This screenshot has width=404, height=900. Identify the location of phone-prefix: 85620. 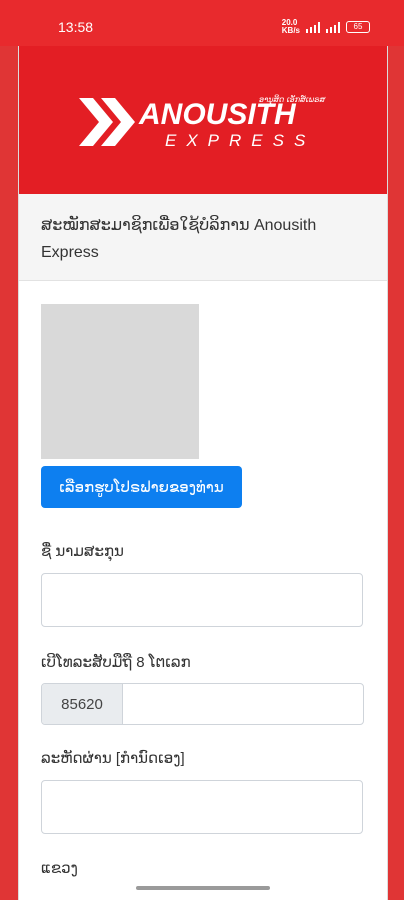
(82, 704).